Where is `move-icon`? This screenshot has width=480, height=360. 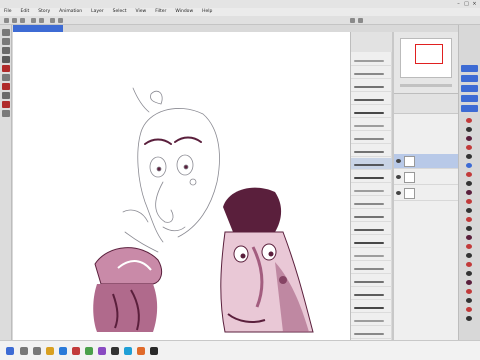 move-icon is located at coordinates (6, 32).